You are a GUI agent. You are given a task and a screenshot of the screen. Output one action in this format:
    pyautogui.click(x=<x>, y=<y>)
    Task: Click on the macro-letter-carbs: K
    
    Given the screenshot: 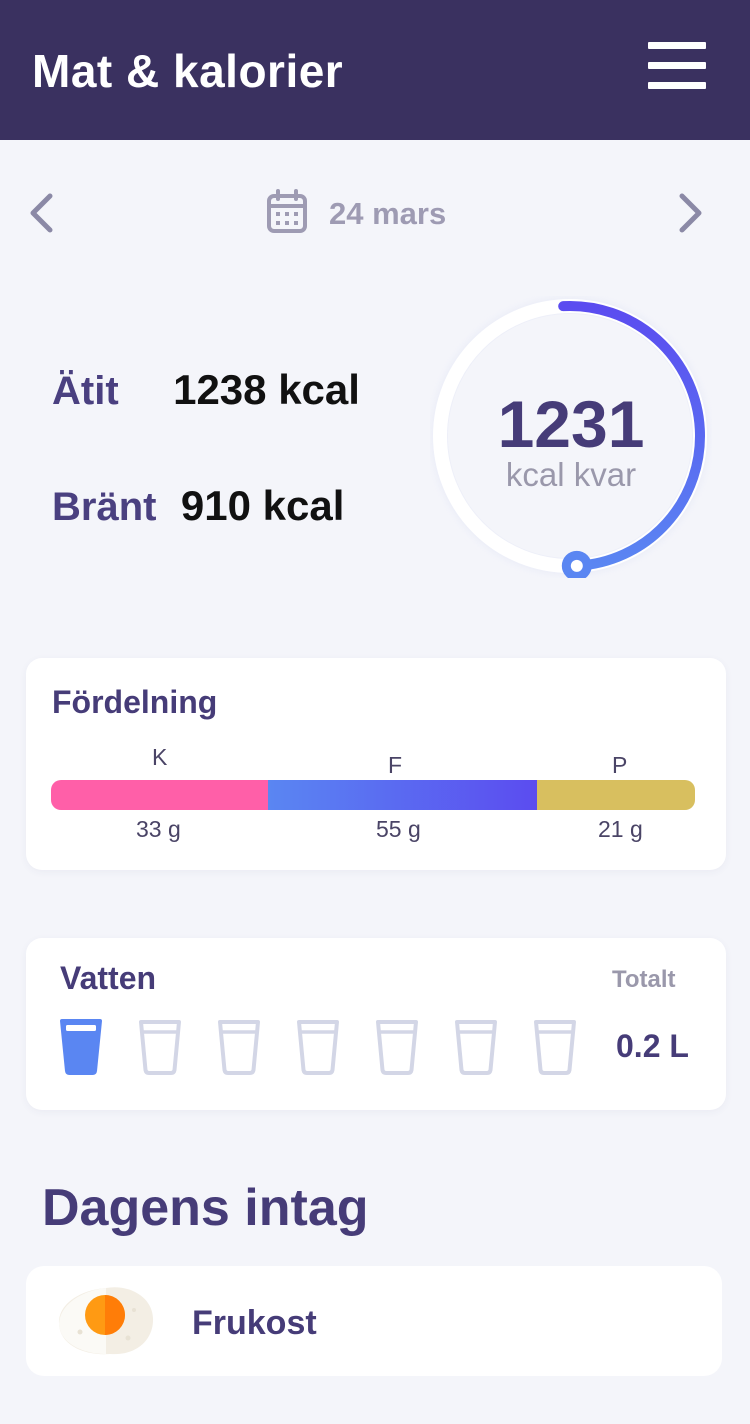 What is the action you would take?
    pyautogui.click(x=160, y=757)
    